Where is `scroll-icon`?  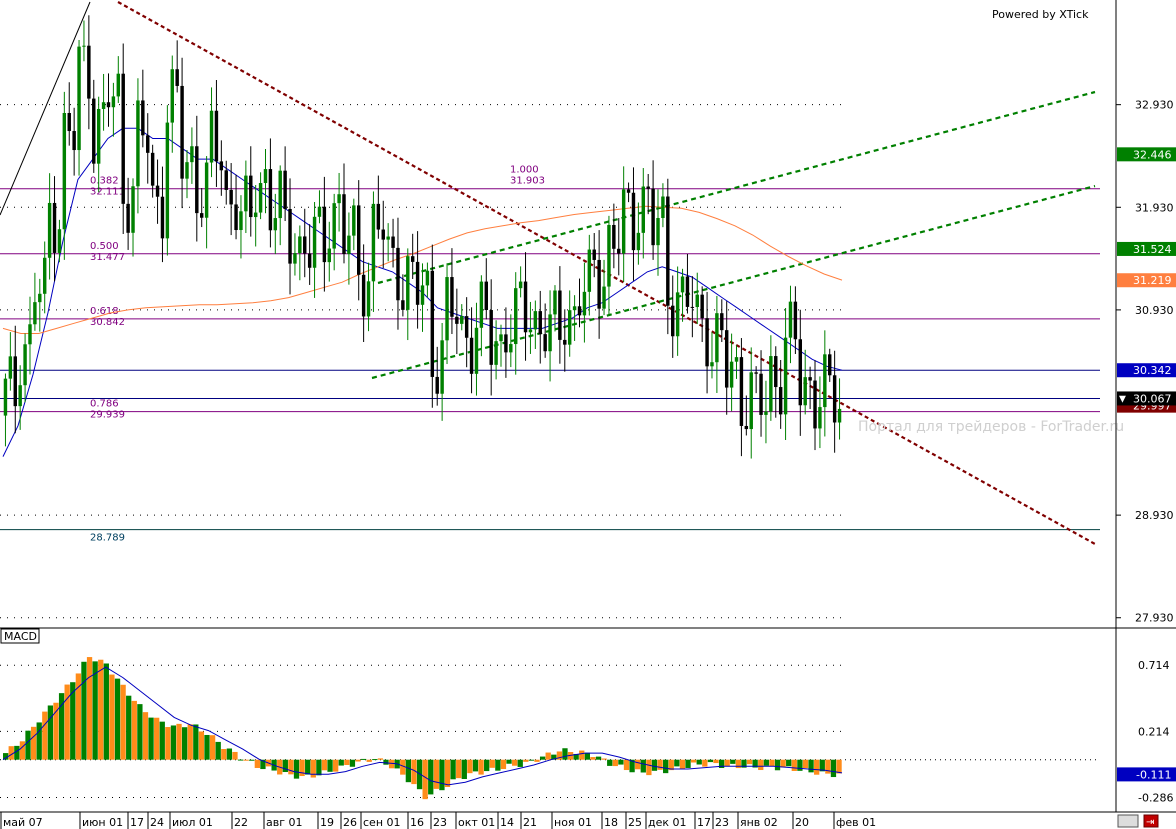 scroll-icon is located at coordinates (1128, 821).